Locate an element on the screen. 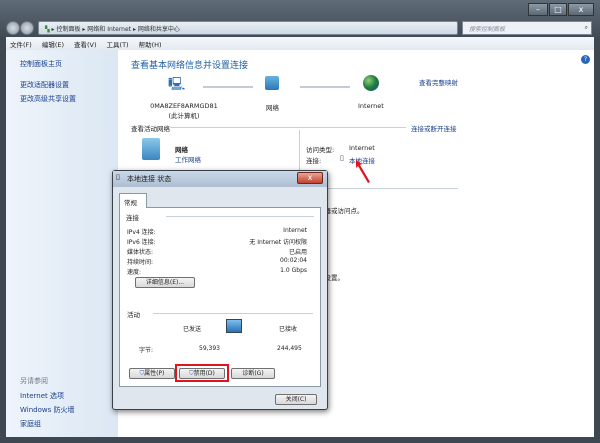 The height and width of the screenshot is (443, 600). menu-file: 文件(F) is located at coordinates (21, 44).